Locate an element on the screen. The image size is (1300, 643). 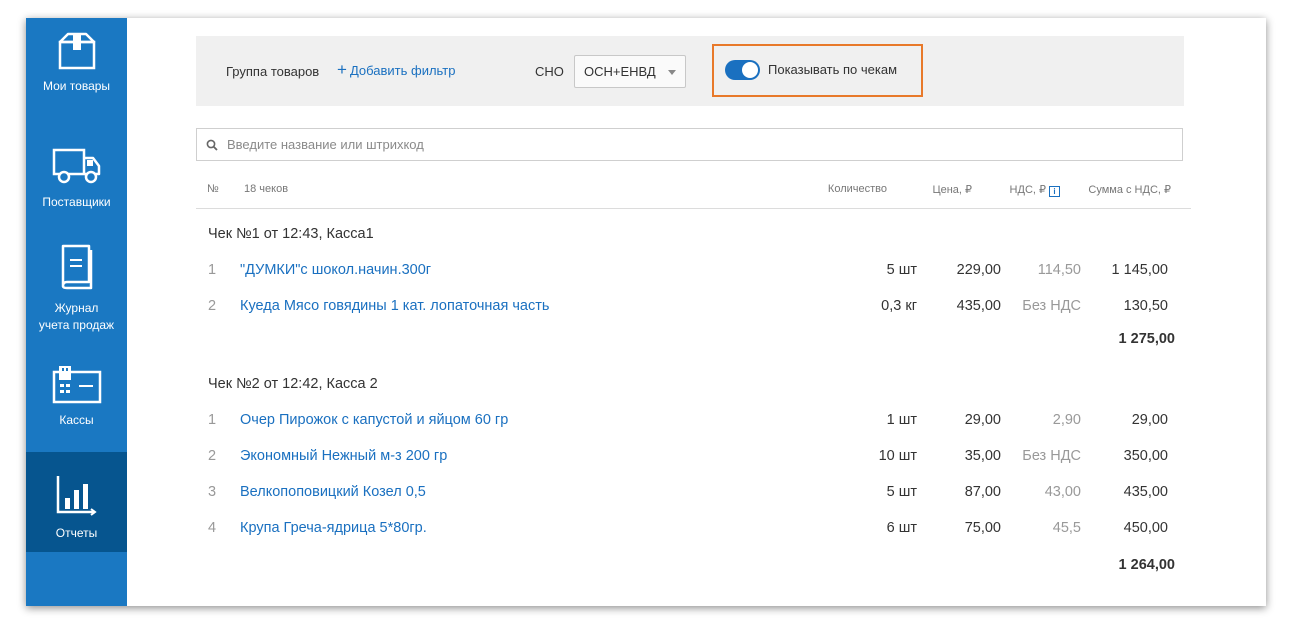
row-qty: 6 шт is located at coordinates (901, 528).